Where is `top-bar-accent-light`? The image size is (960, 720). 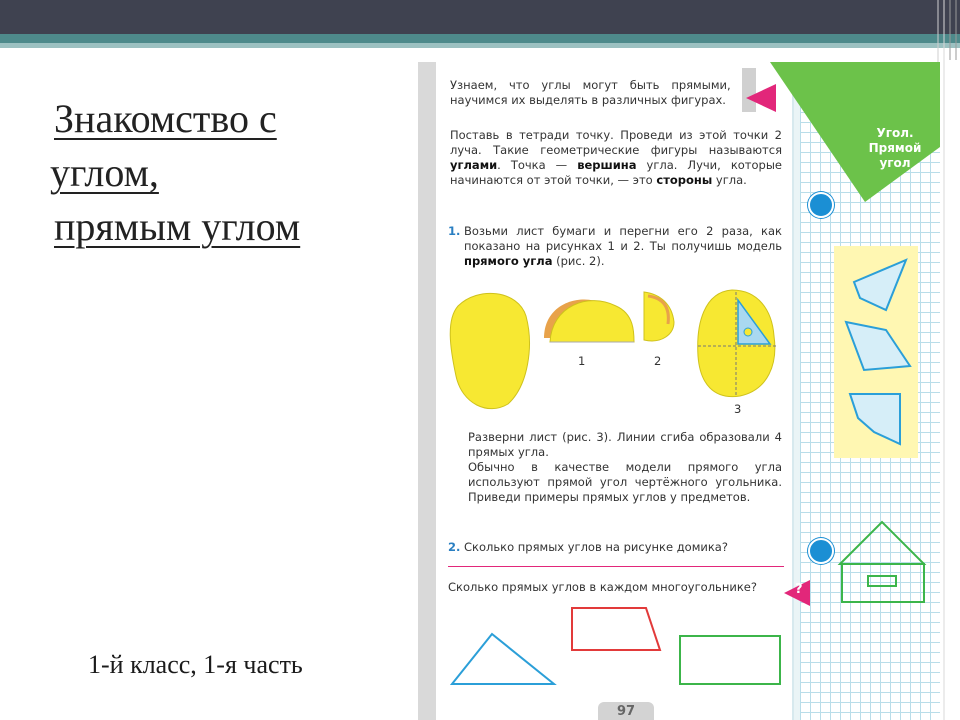 top-bar-accent-light is located at coordinates (480, 45).